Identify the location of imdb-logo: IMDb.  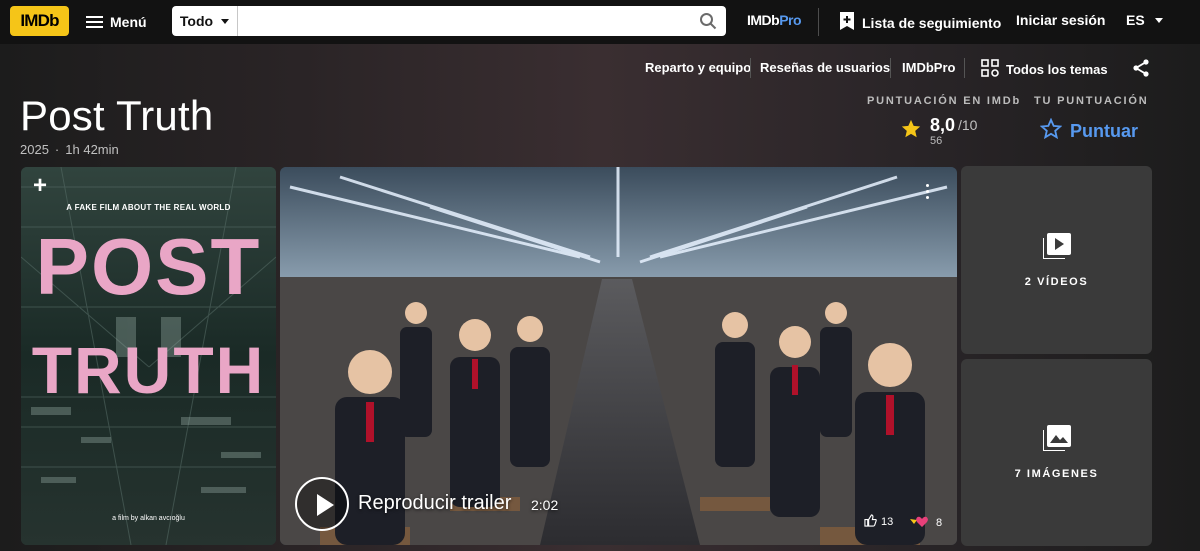
(39, 21).